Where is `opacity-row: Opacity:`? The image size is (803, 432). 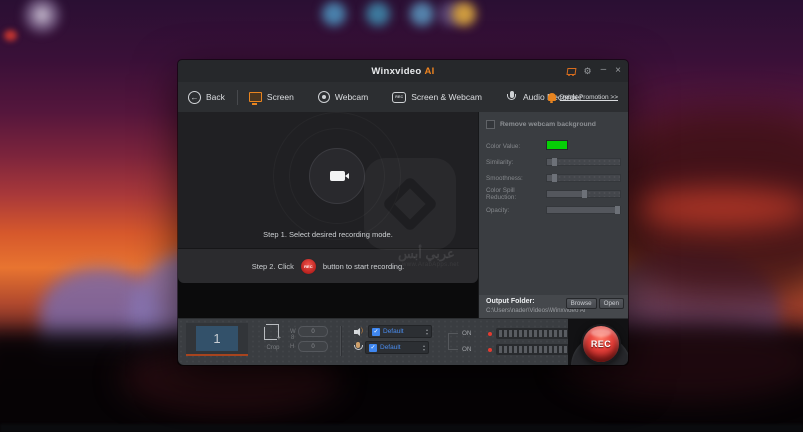
opacity-row: Opacity: is located at coordinates (553, 210).